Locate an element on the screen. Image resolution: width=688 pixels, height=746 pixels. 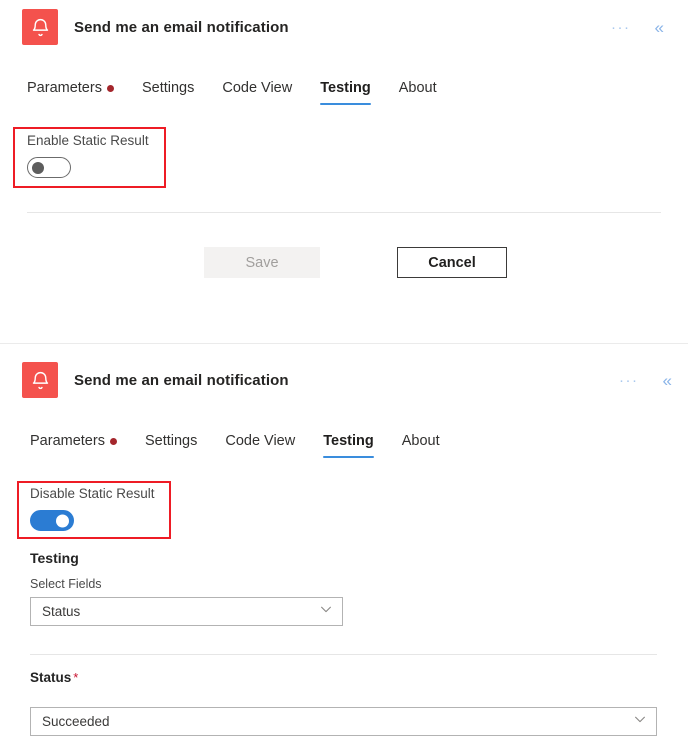
status-field-label-group: Status * is located at coordinates (54, 677).